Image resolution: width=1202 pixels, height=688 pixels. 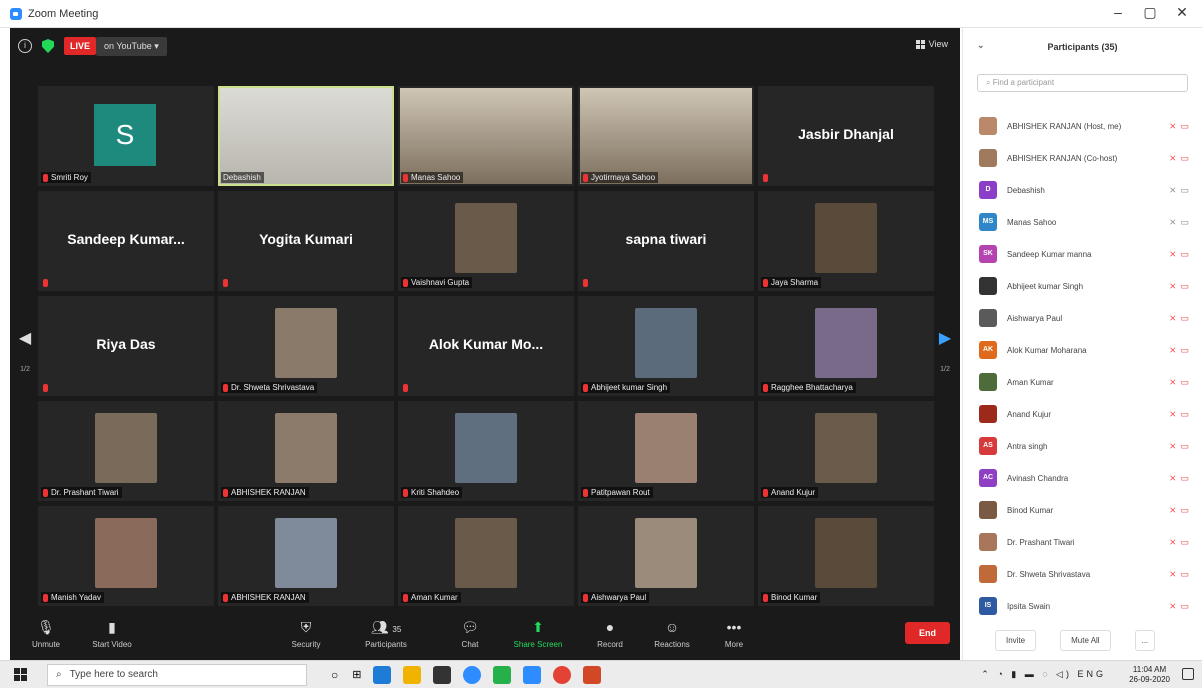 I want to click on participant-tile: Manas Sahoo, so click(x=486, y=136).